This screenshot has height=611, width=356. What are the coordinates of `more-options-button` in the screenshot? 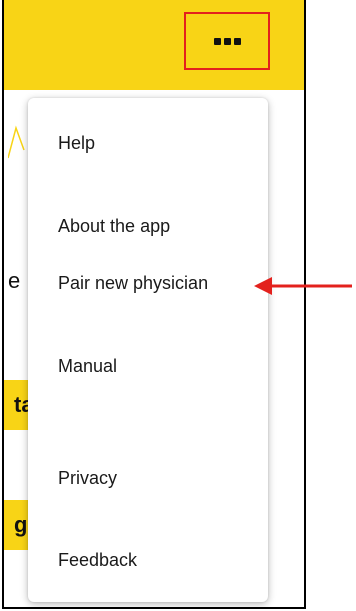 It's located at (227, 41).